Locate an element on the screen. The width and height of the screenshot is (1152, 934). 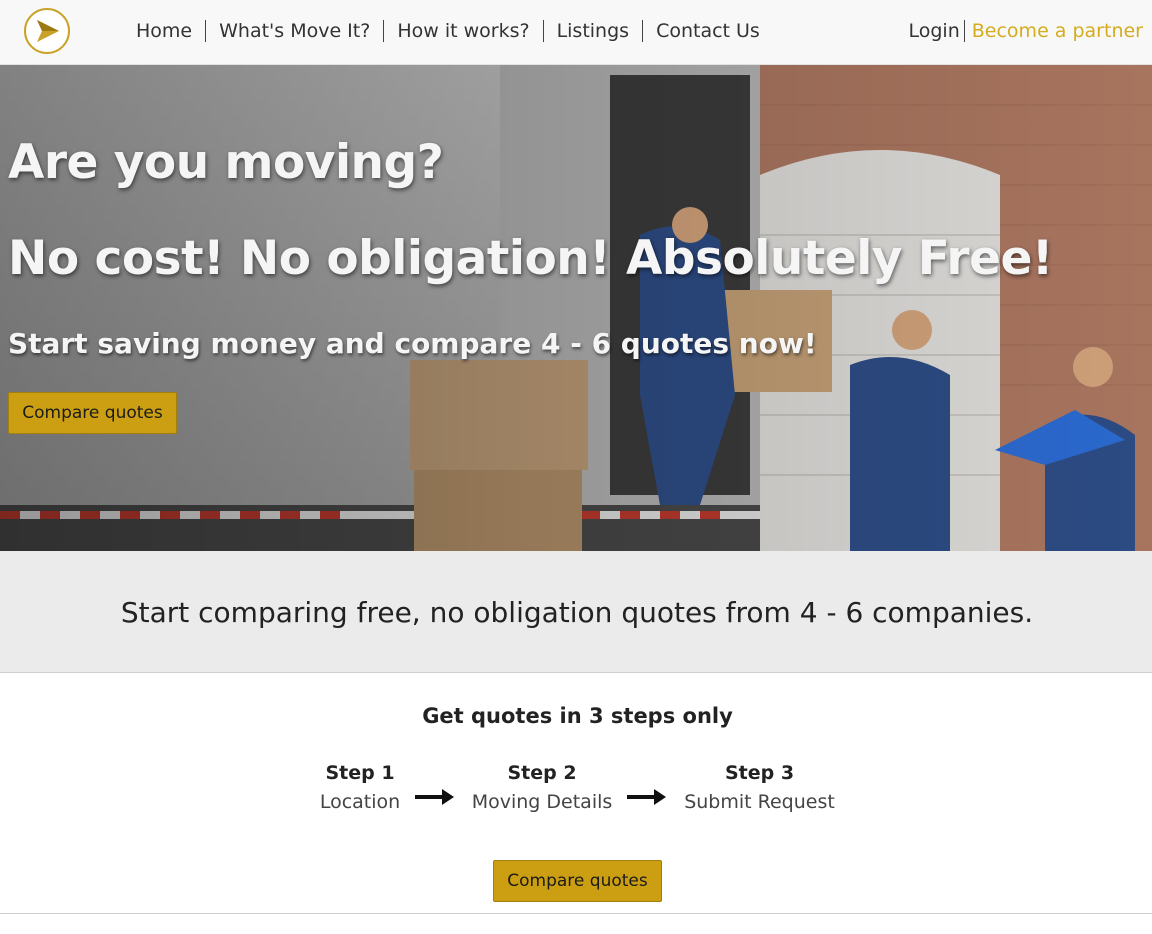
nav-whats-move-it: What's Move It? is located at coordinates (294, 31).